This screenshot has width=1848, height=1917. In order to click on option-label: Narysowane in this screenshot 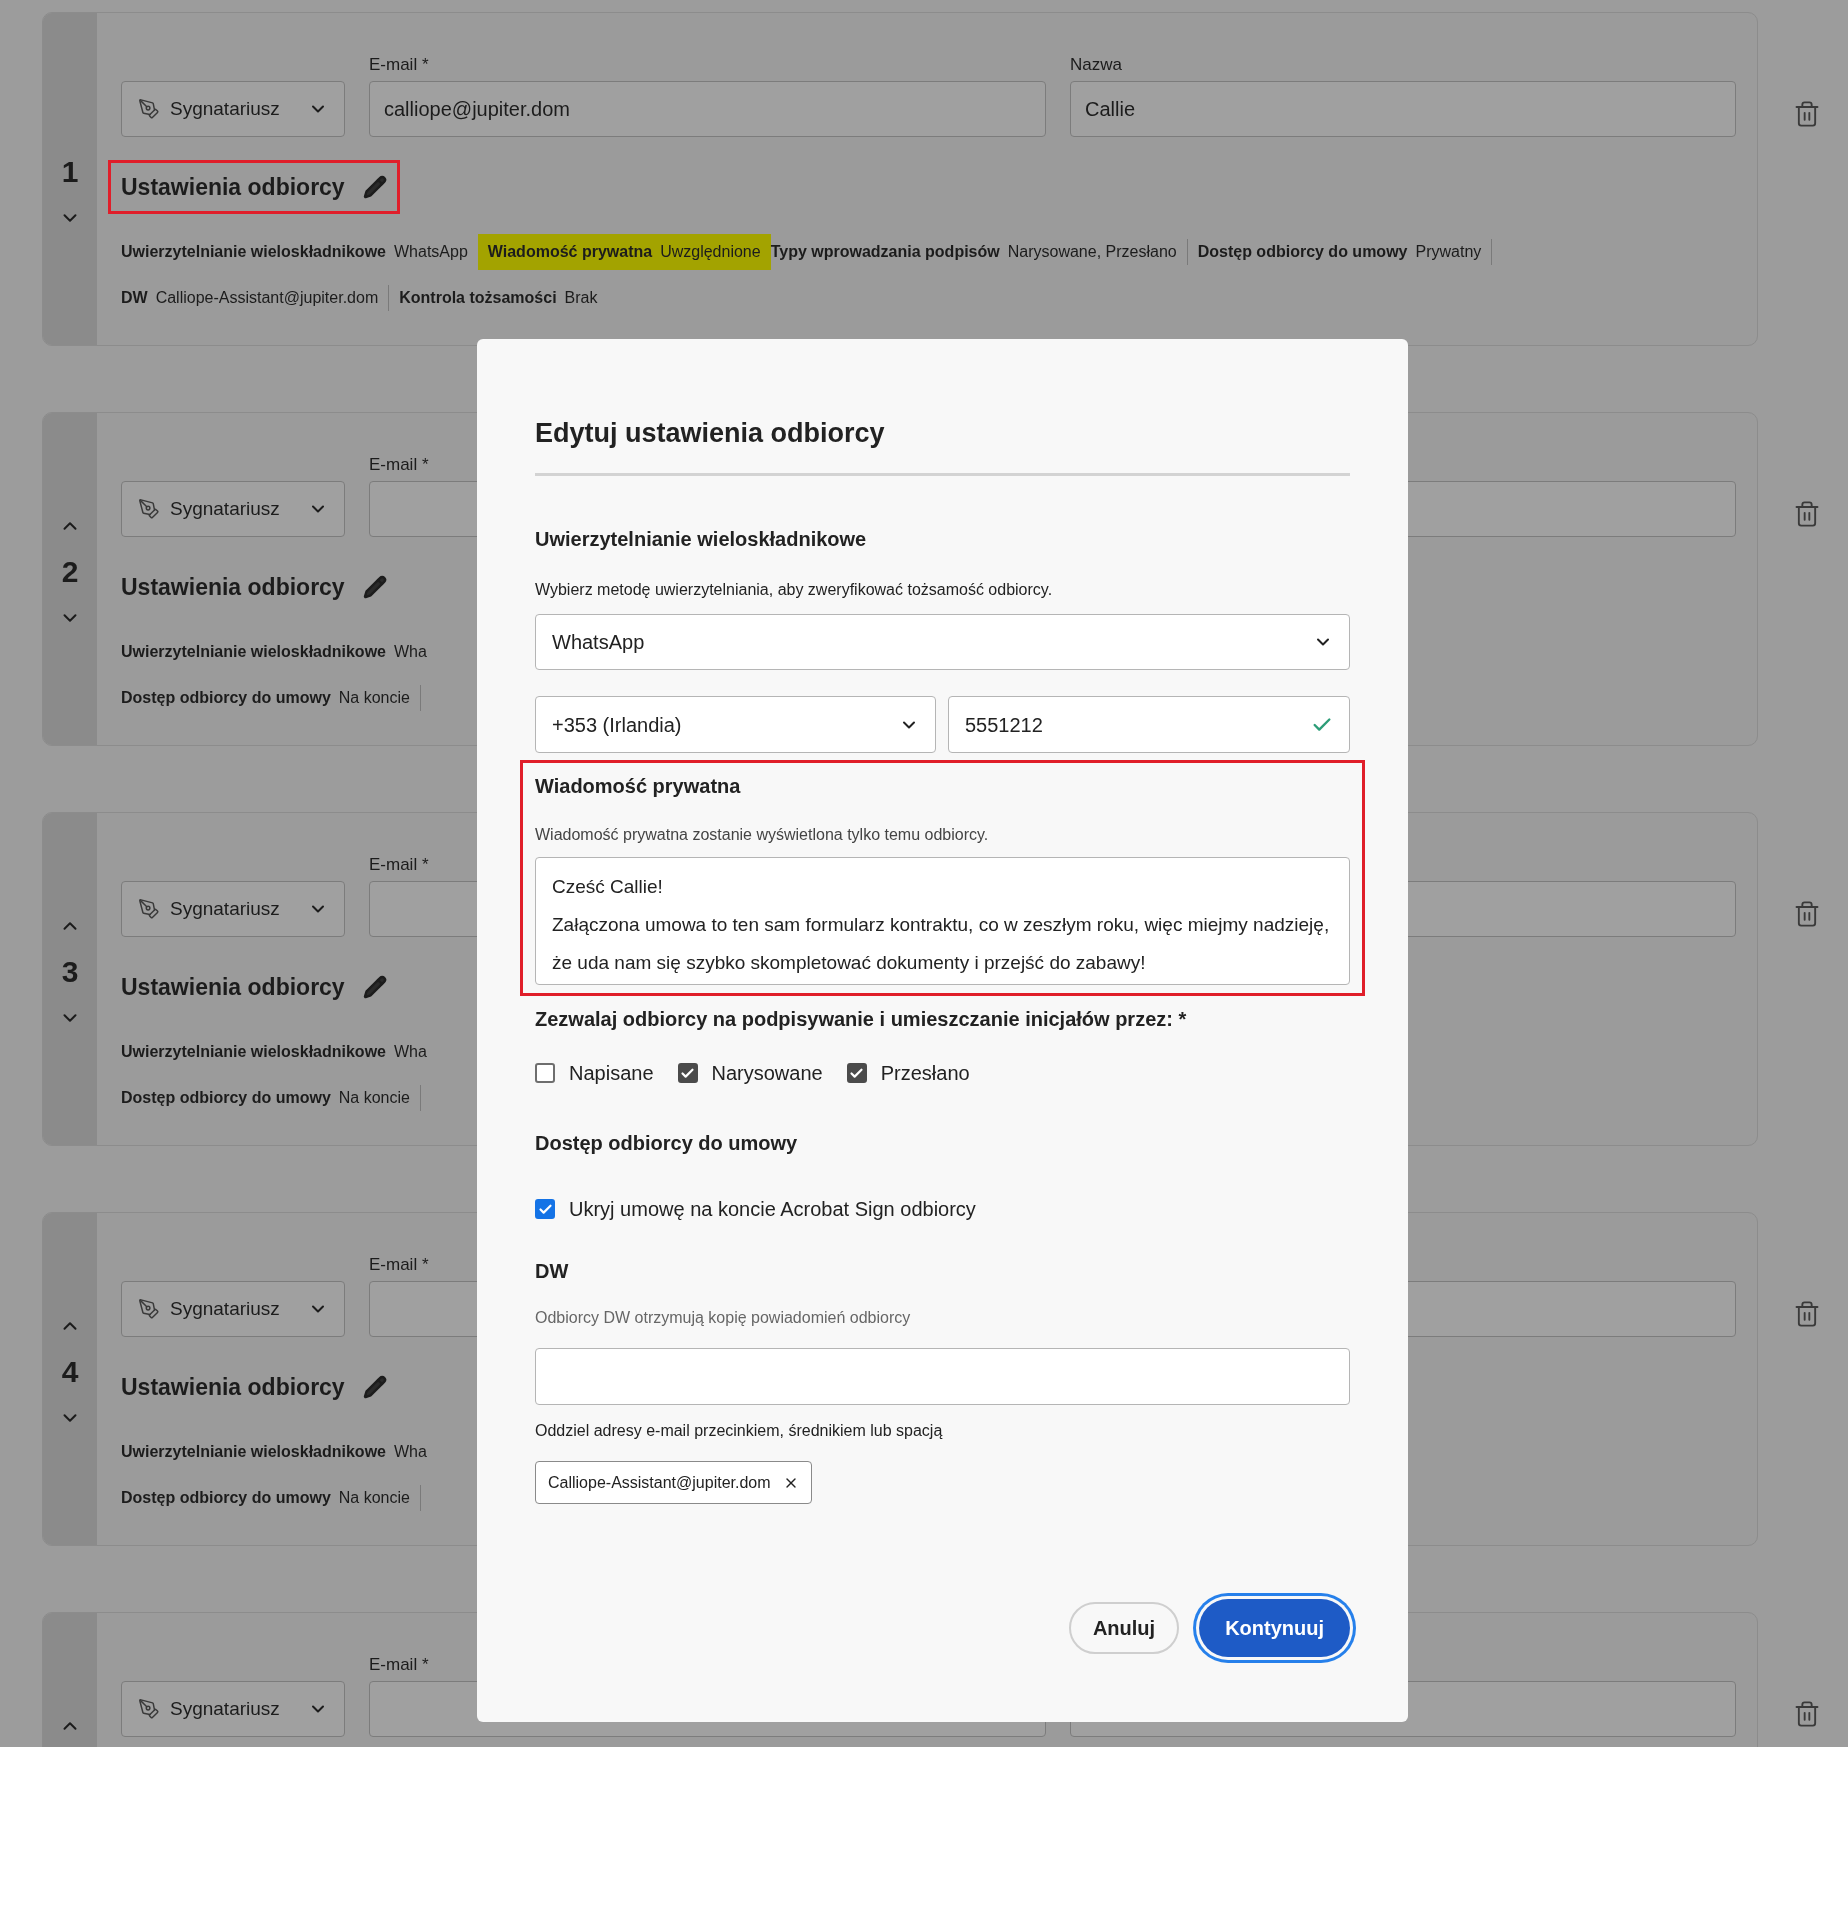, I will do `click(767, 1073)`.